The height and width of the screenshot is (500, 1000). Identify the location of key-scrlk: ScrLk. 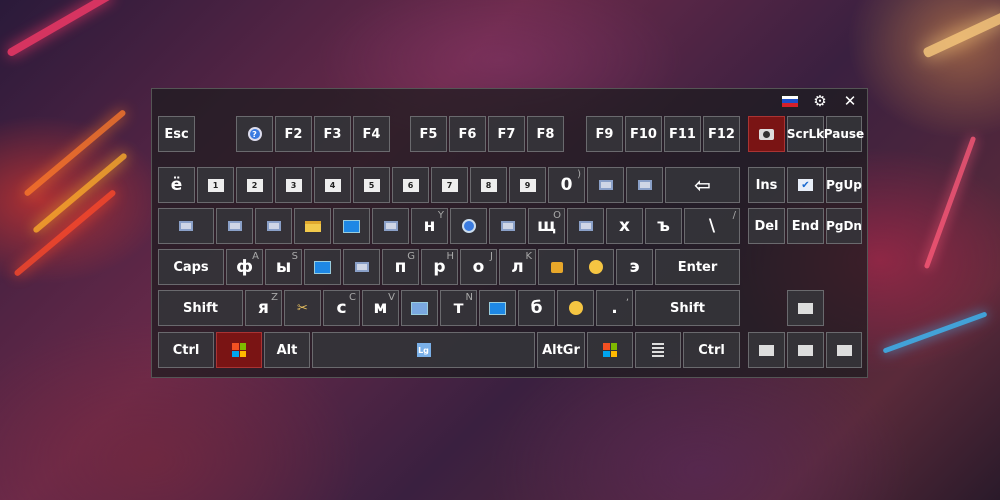
(805, 134).